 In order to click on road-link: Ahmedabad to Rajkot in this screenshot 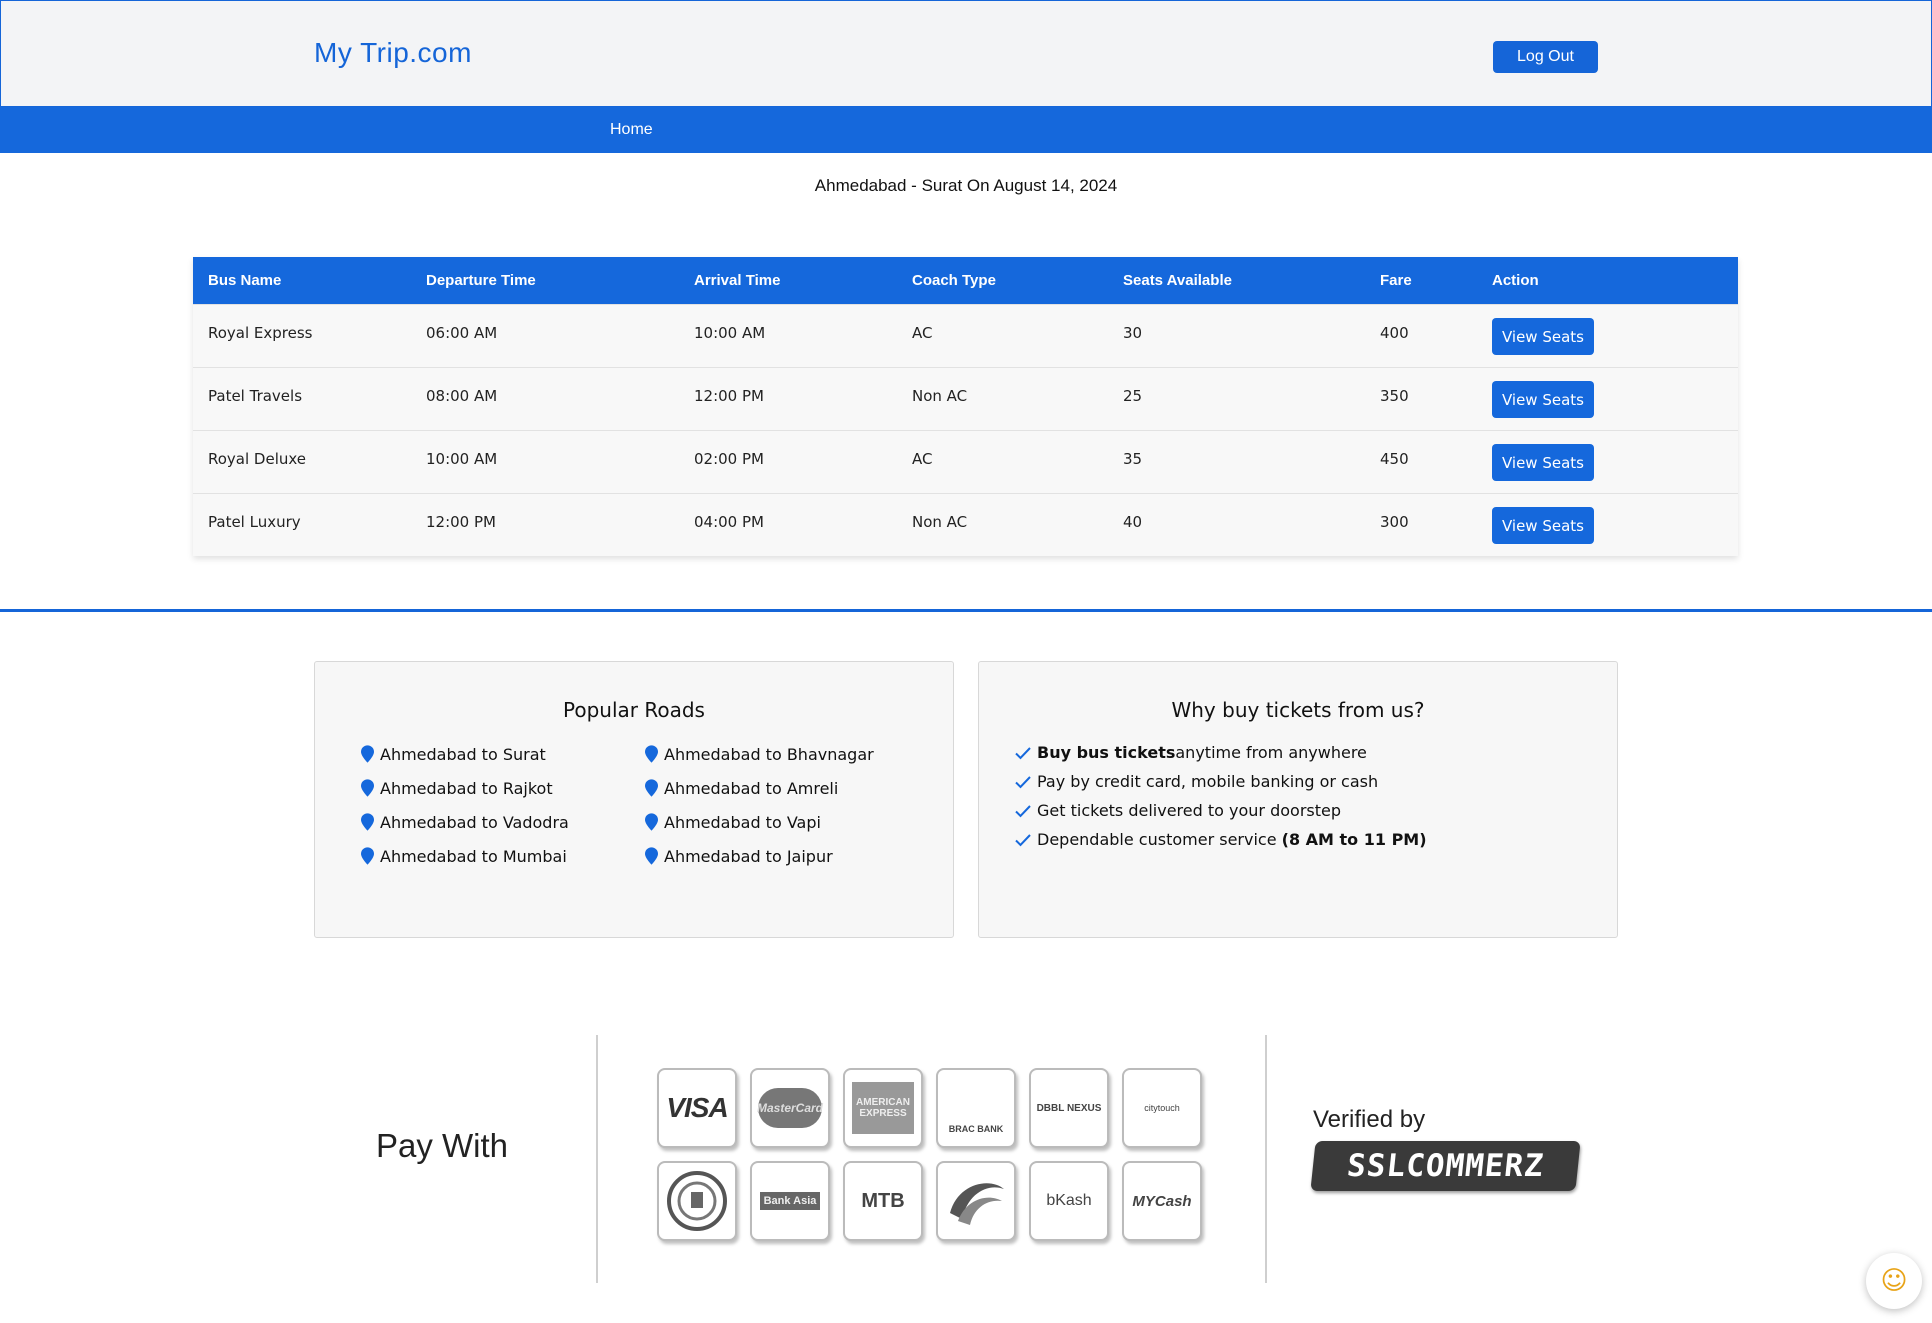, I will do `click(503, 788)`.